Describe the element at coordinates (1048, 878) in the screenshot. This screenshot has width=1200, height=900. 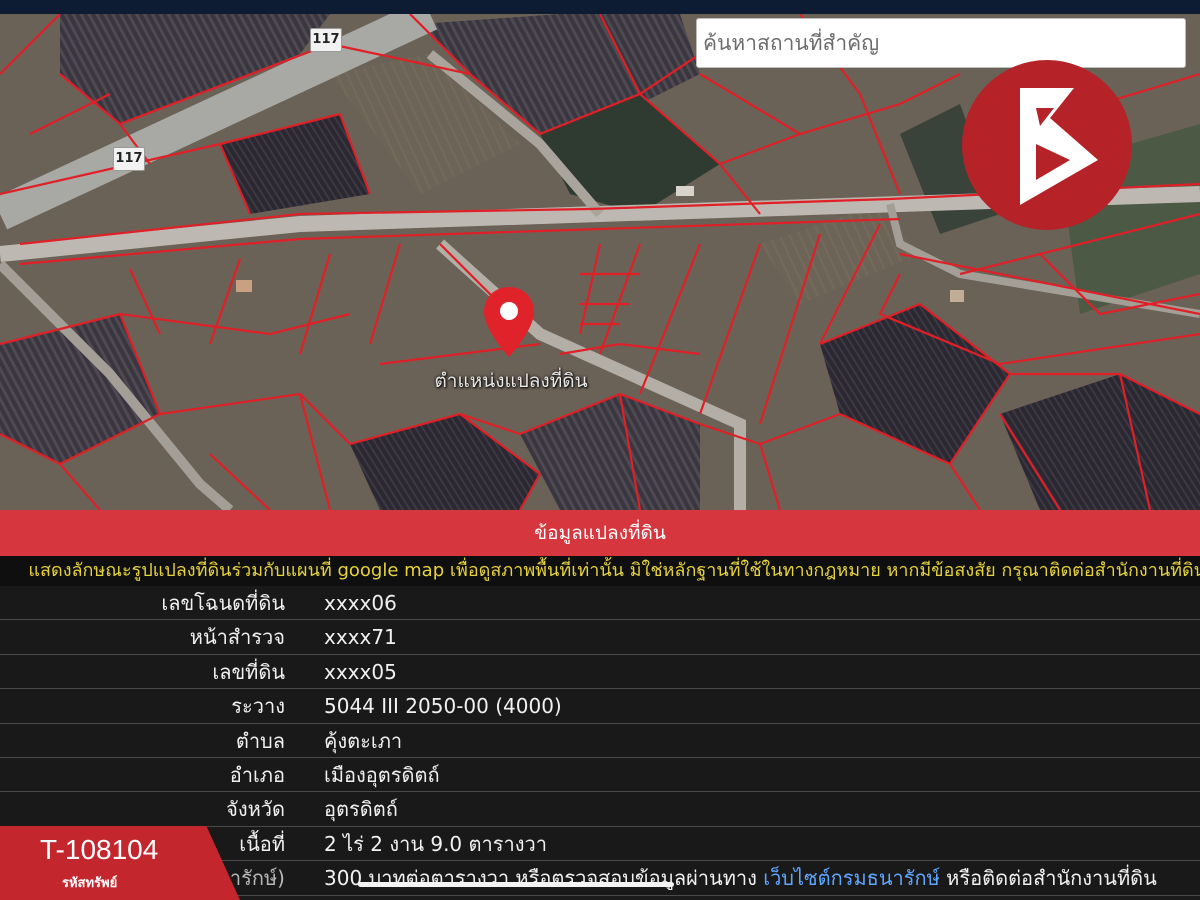
I see `appraisal-value-suffix: หรือติดต่อสำนักงานที่ดิน` at that location.